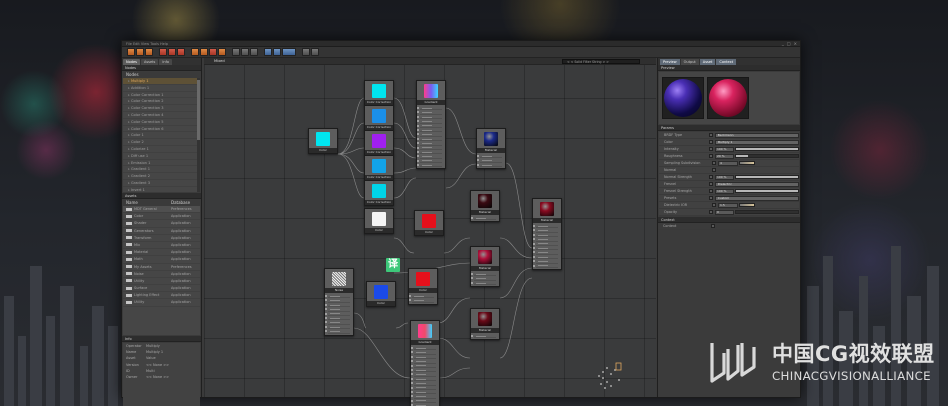 This screenshot has height=406, width=948. I want to click on node-list-scrollbar, so click(198, 135).